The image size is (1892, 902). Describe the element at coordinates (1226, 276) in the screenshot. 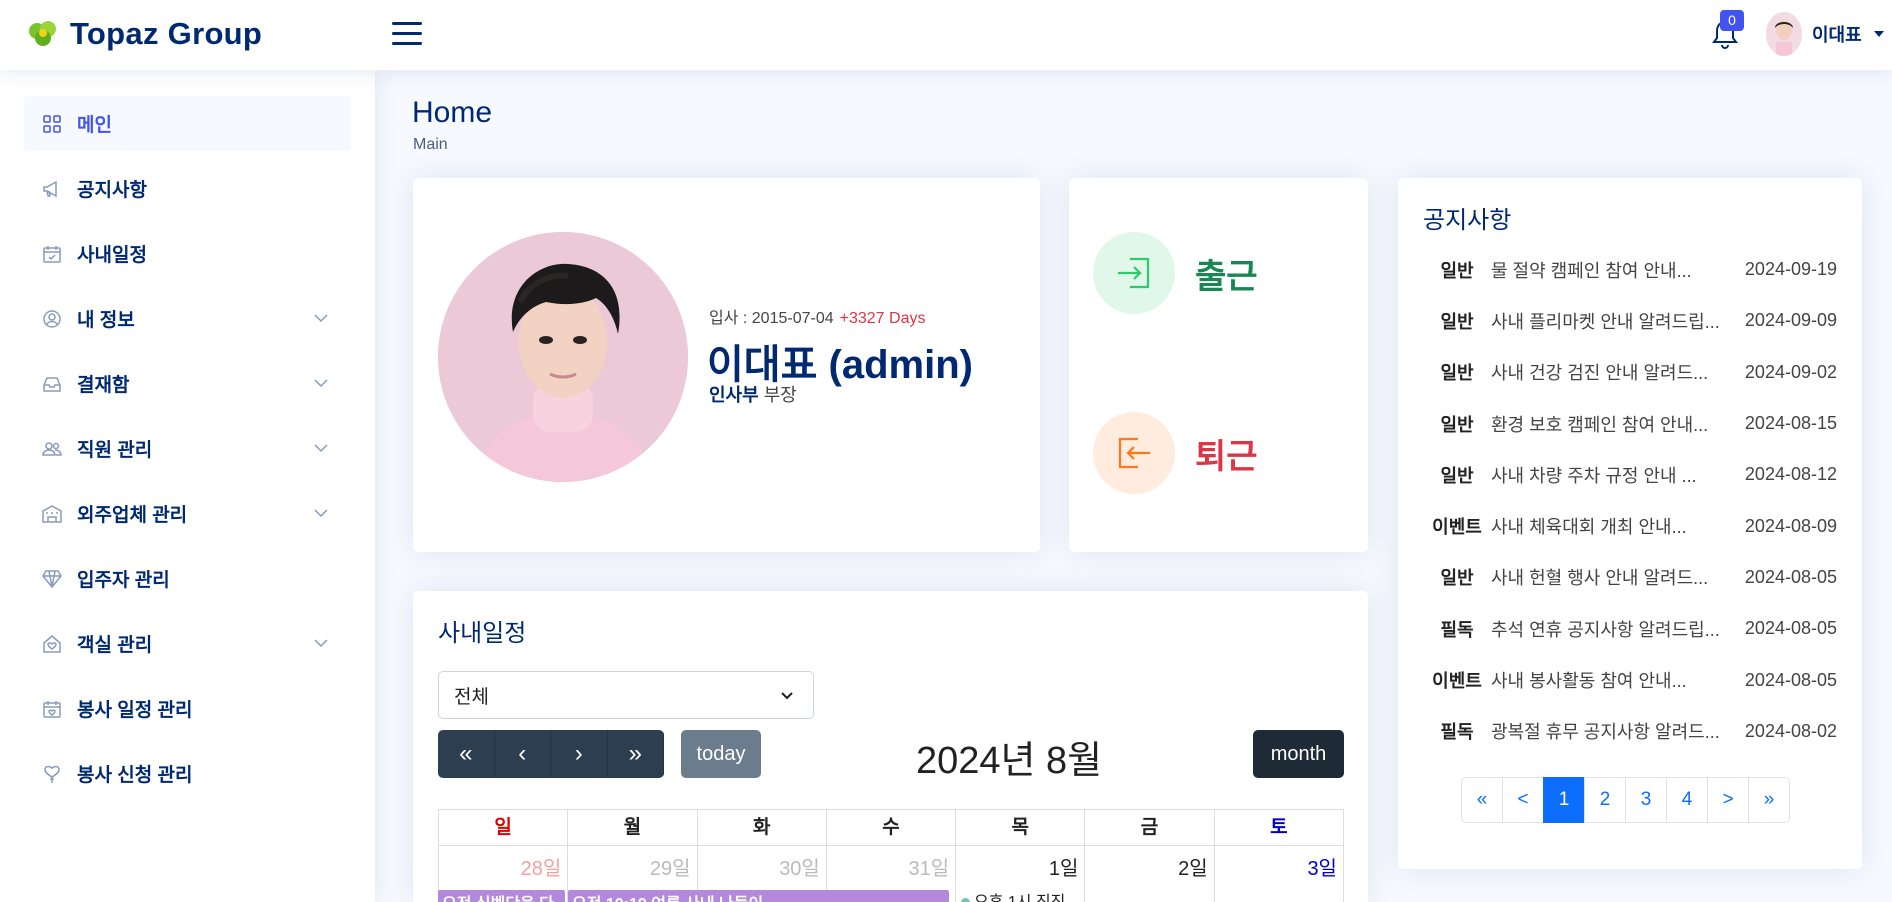

I see `check-in-label: 출근` at that location.